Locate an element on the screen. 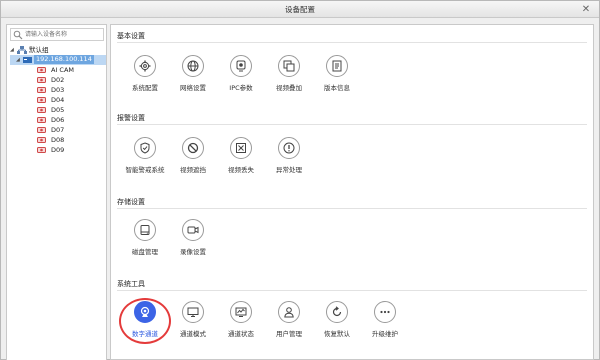 Image resolution: width=600 pixels, height=360 pixels. tile-label: 升级维护 is located at coordinates (385, 334).